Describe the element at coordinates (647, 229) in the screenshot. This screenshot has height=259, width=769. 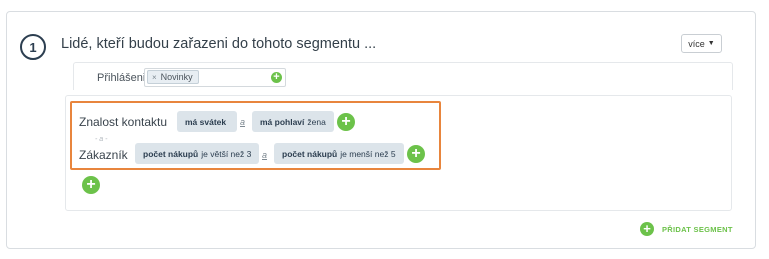
I see `plus-icon: +` at that location.